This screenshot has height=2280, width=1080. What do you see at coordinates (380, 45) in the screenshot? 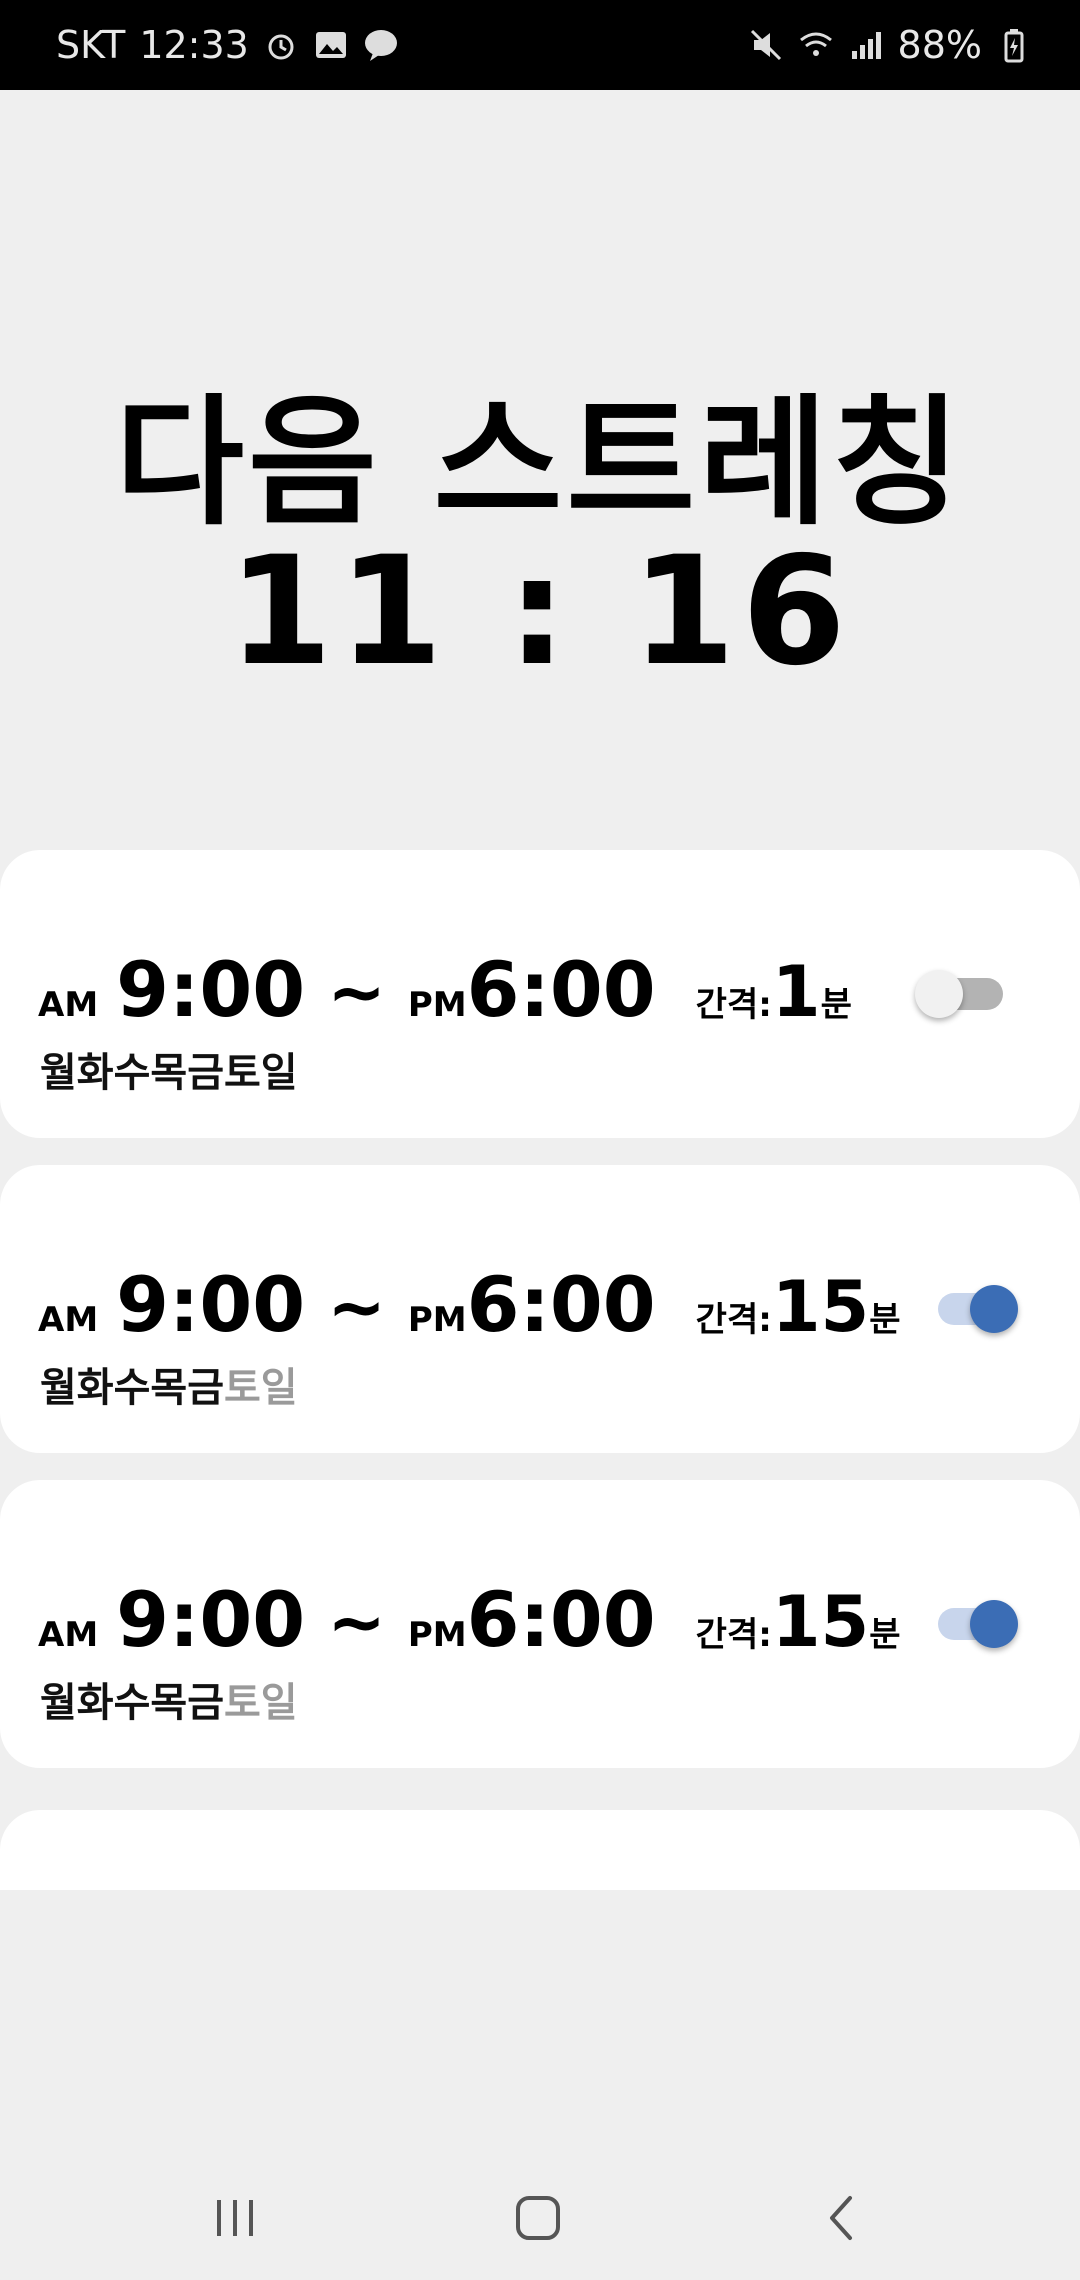
I see `talk-icon` at bounding box center [380, 45].